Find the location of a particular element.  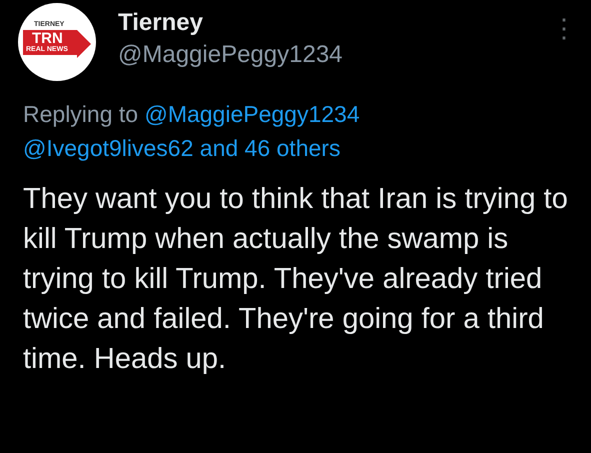

user-handle: @MaggiePeggy1234 is located at coordinates (230, 55).